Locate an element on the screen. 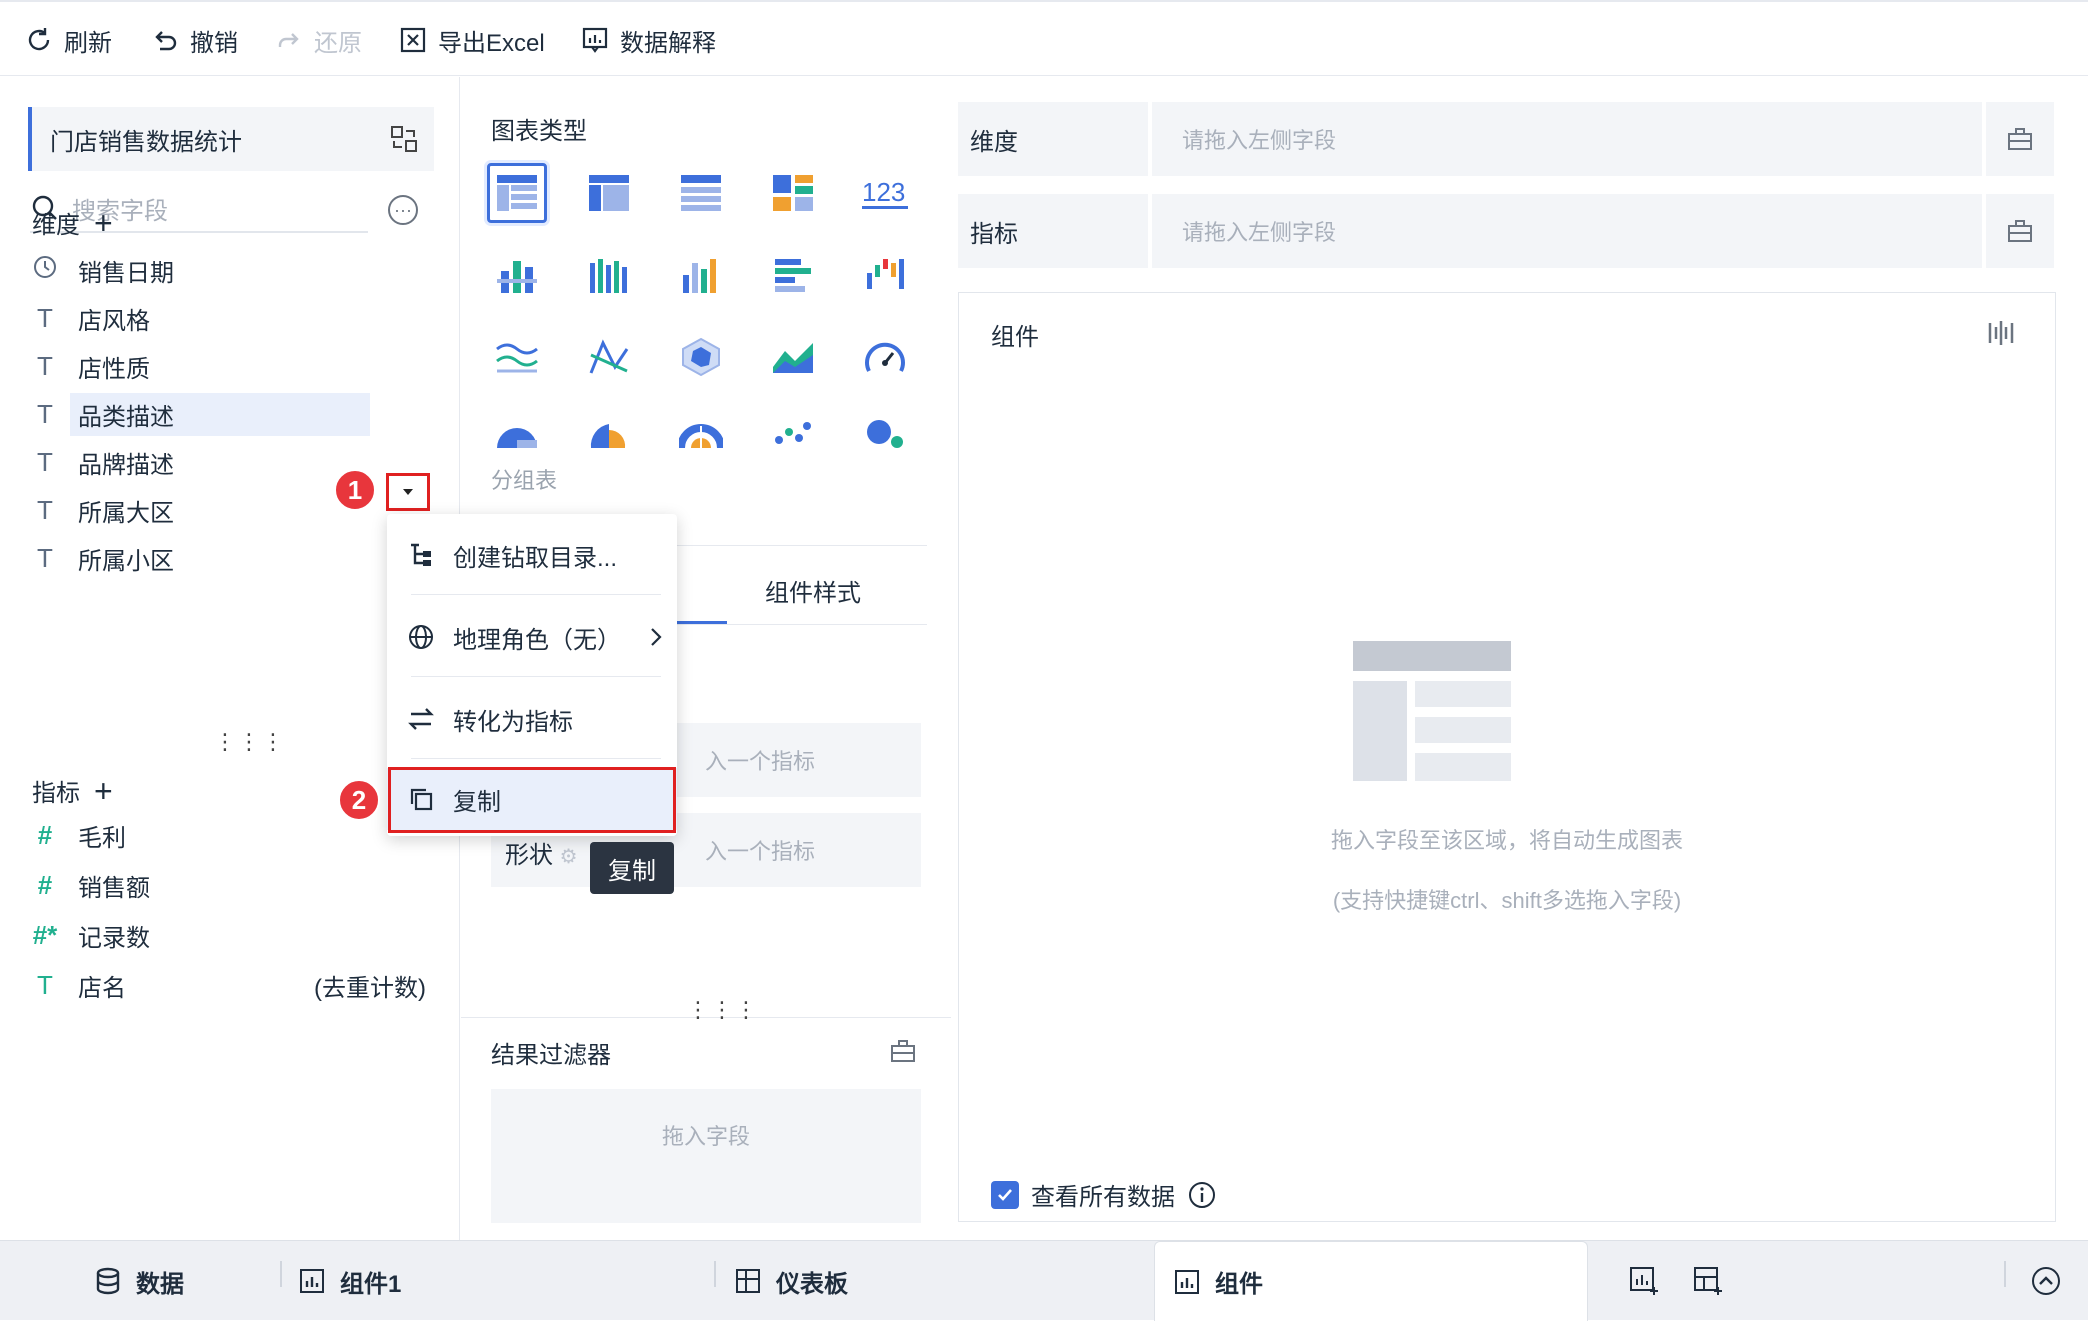 The image size is (2088, 1321). metric-item: # 销售额 is located at coordinates (230, 885).